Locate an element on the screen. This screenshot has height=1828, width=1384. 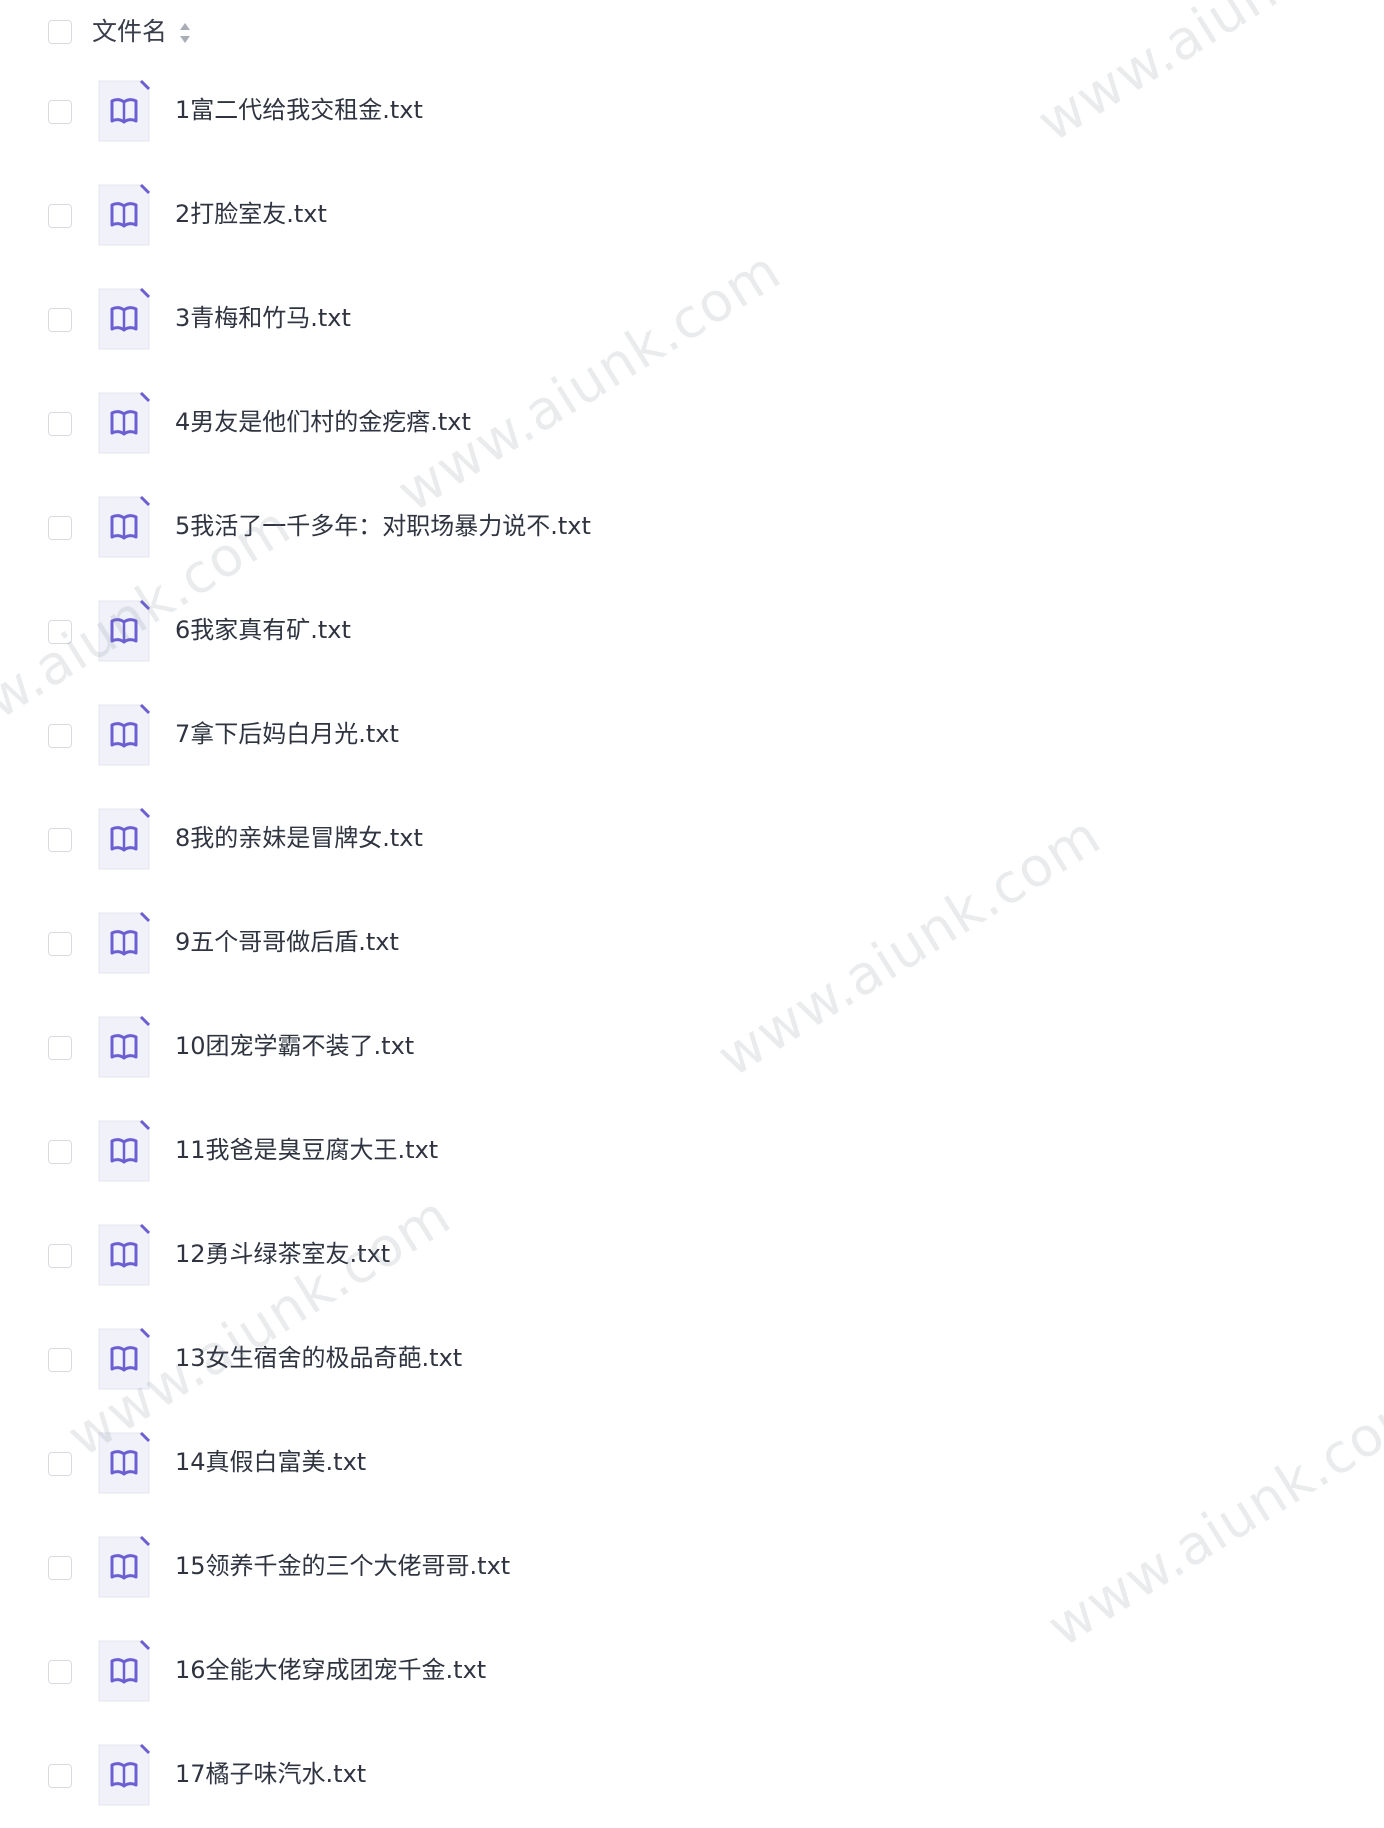
sort-updown-icon is located at coordinates (185, 33).